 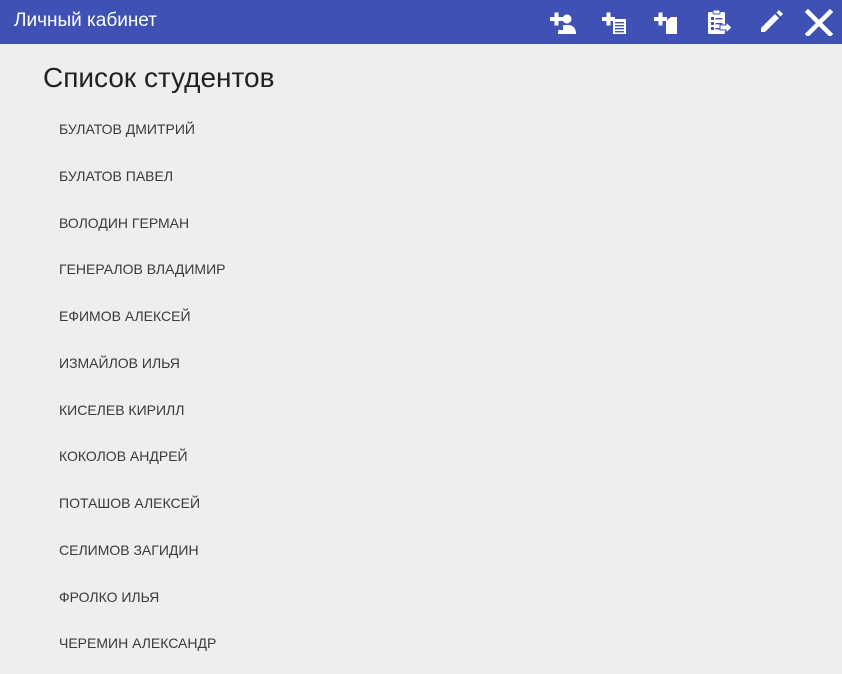 I want to click on assignment-export-icon, so click(x=720, y=22).